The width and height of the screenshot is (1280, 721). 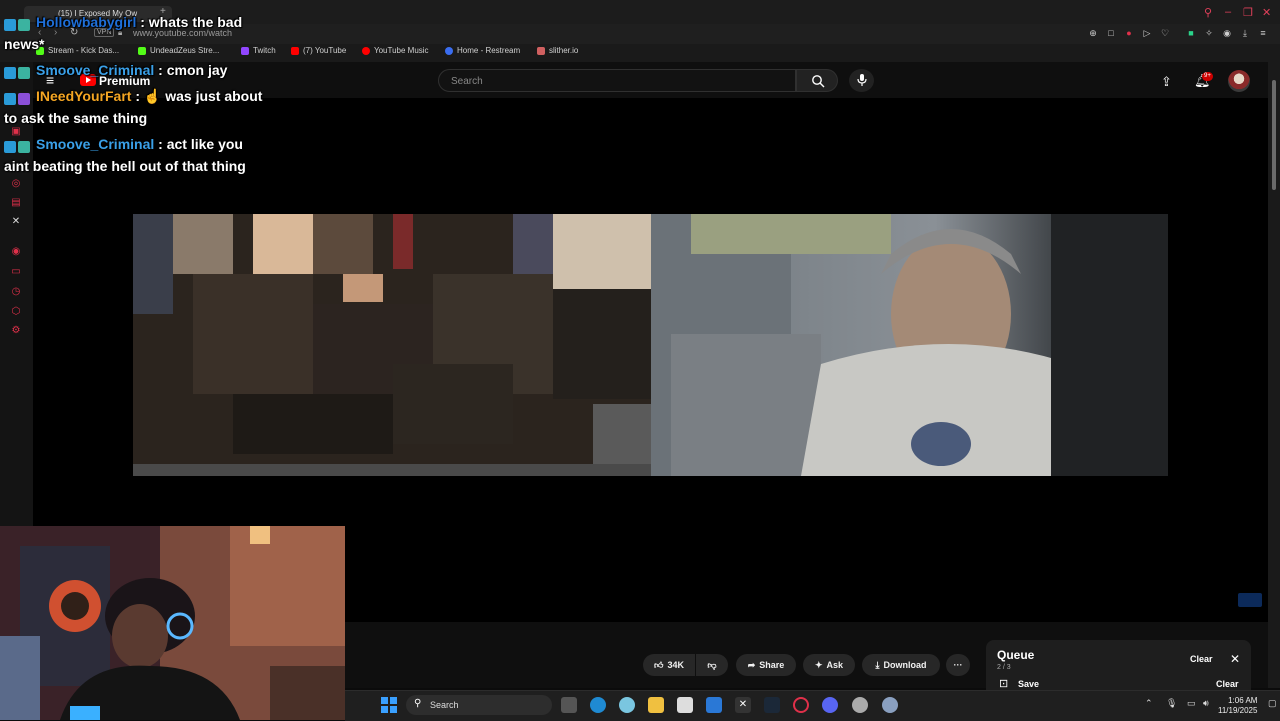 What do you see at coordinates (712, 665) in the screenshot?
I see `dislike-button: 👎︎` at bounding box center [712, 665].